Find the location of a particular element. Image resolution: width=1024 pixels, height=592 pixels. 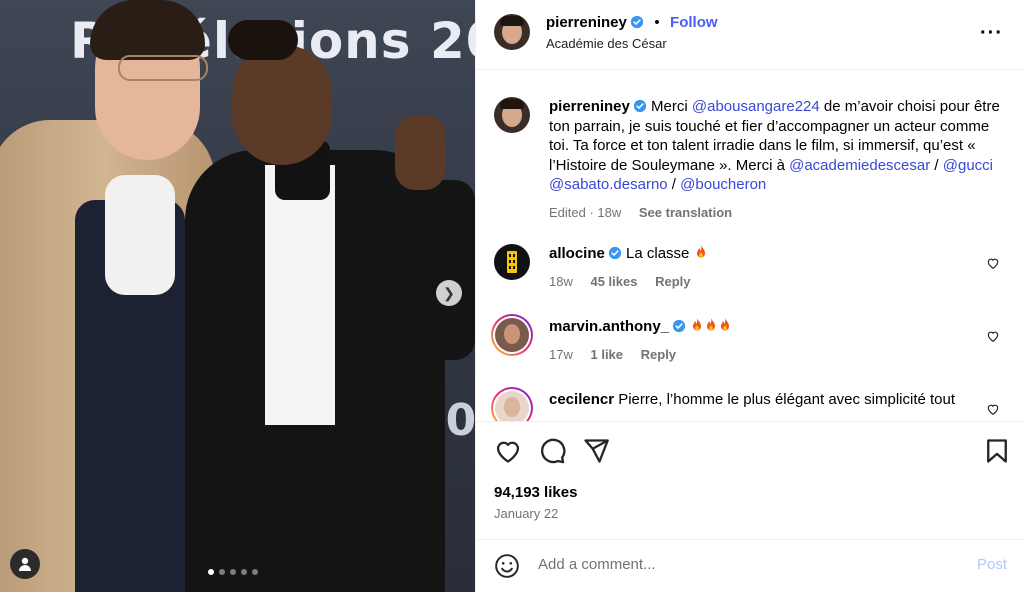

chevron-right-icon: ❯ is located at coordinates (449, 292).